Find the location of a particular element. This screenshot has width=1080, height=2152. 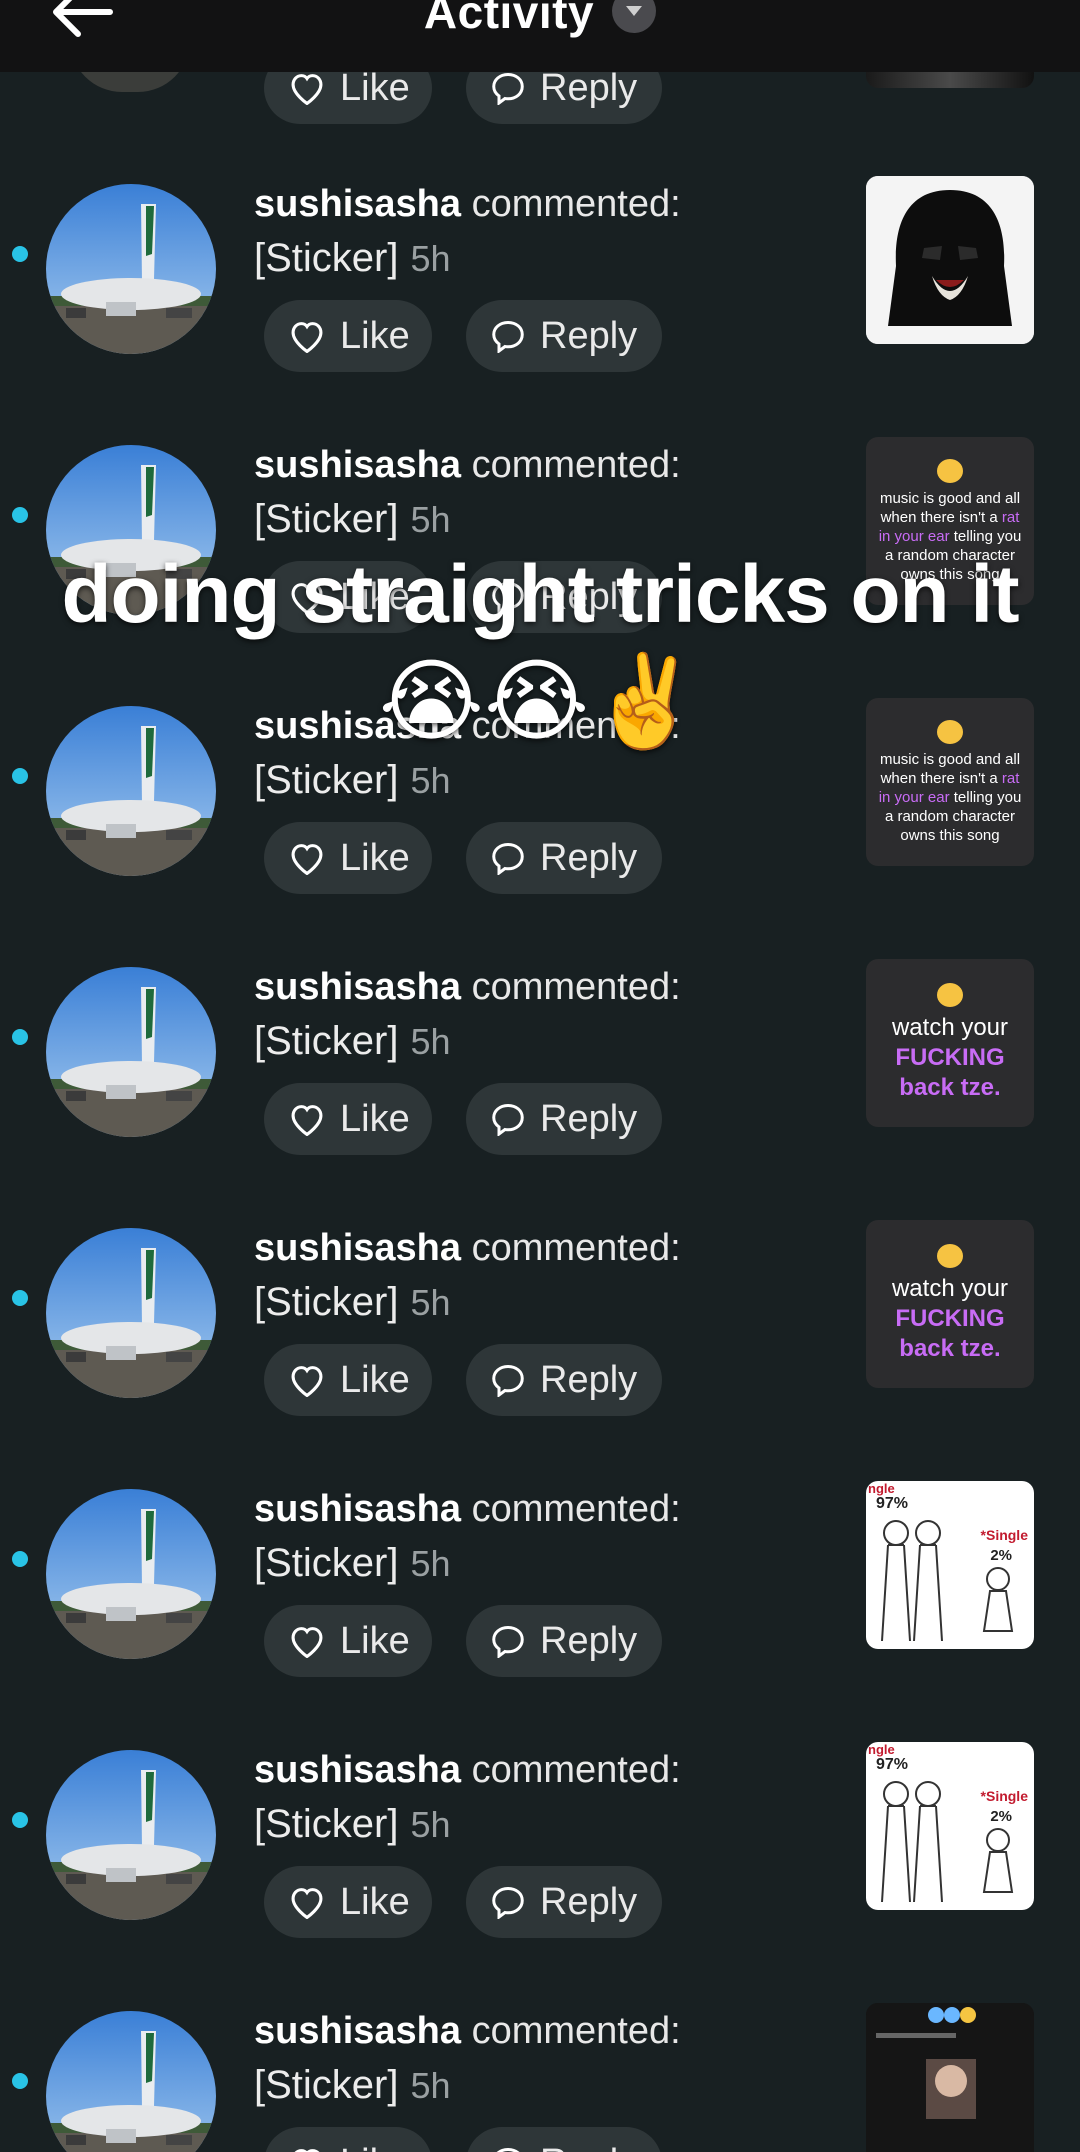

page-title: Activity is located at coordinates (509, 17).